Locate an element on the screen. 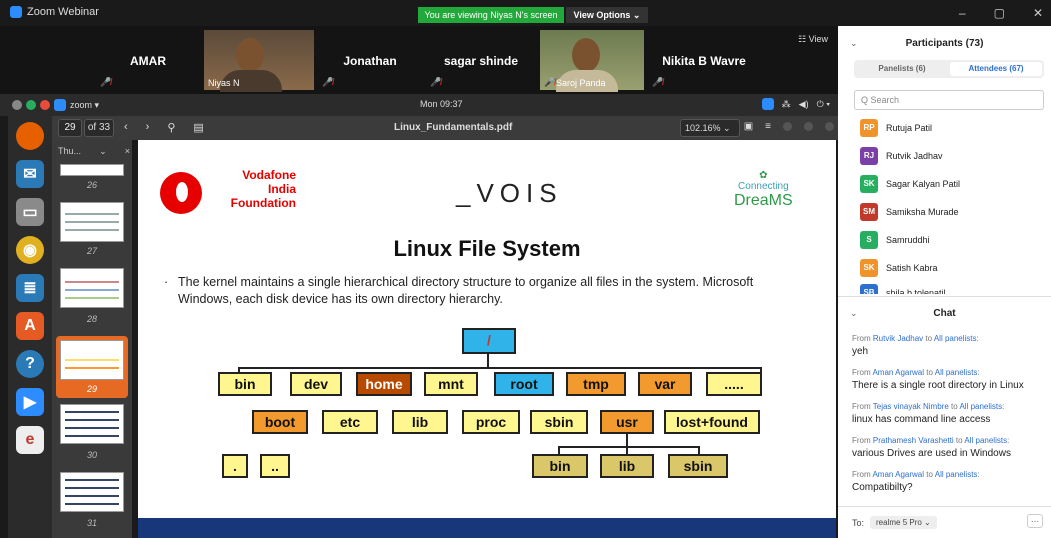 This screenshot has height=538, width=1051. participant-name: Saroj Panda is located at coordinates (581, 83).